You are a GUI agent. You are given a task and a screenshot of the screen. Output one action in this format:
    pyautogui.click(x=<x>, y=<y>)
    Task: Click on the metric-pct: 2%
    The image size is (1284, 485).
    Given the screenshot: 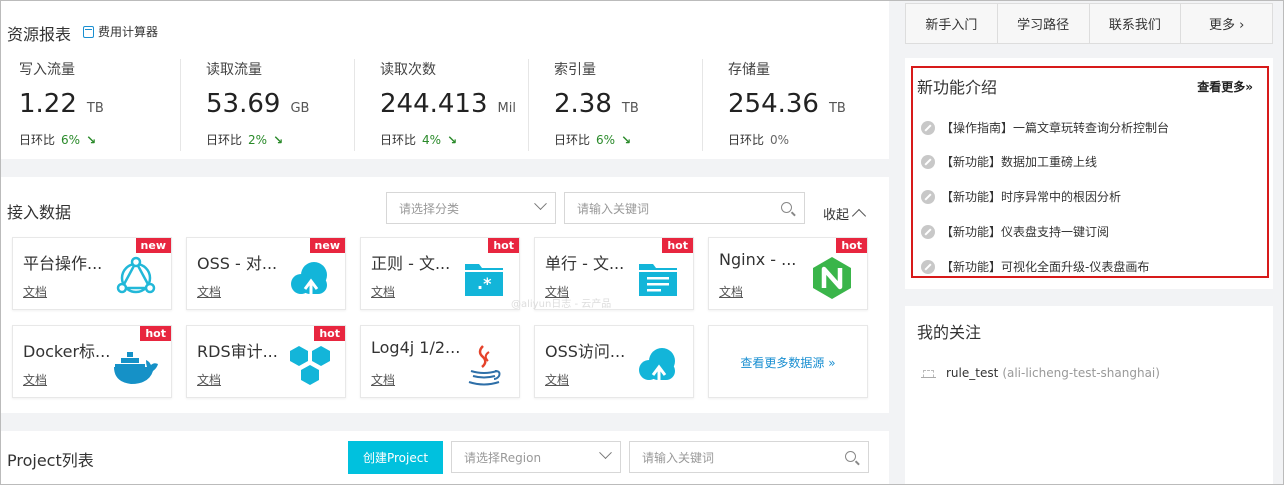 What is the action you would take?
    pyautogui.click(x=258, y=139)
    